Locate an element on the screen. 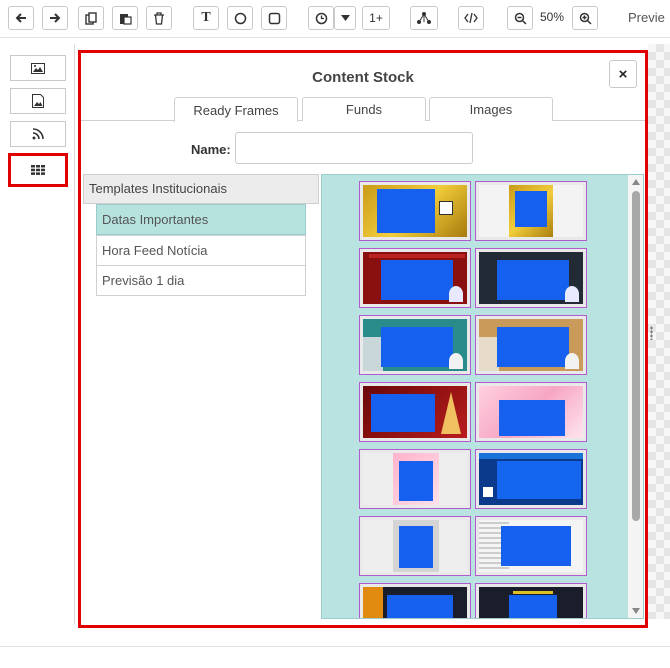 Image resolution: width=670 pixels, height=668 pixels. tab-ready-frames: Ready Frames is located at coordinates (236, 109).